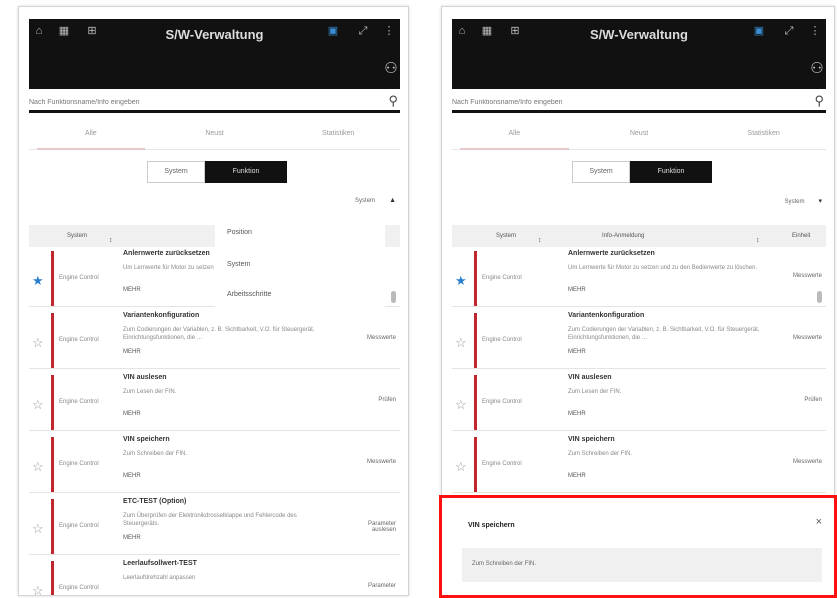 The height and width of the screenshot is (598, 837). What do you see at coordinates (146, 439) in the screenshot?
I see `row-title: VIN speichern` at bounding box center [146, 439].